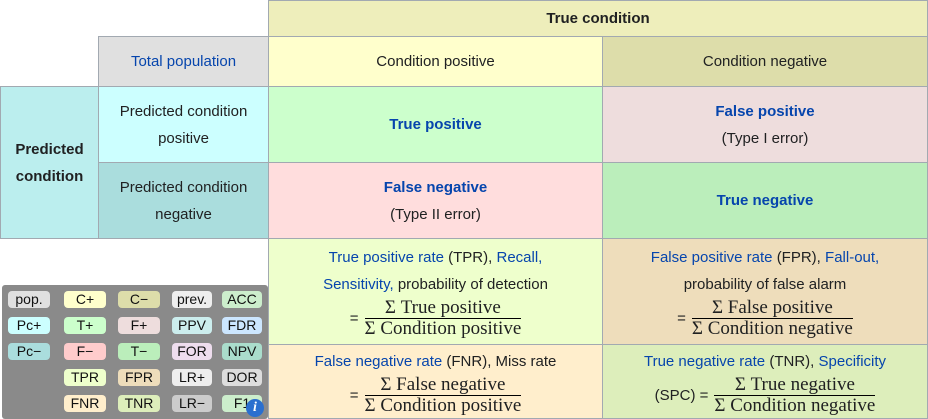 The image size is (928, 419). I want to click on diagram-term-16: FPR, so click(139, 377).